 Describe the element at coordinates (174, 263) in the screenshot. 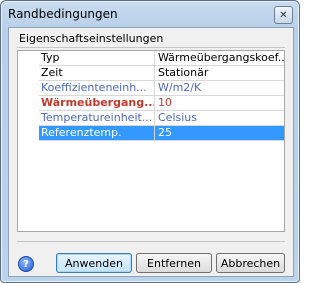

I see `remove-button: Entfernen` at that location.